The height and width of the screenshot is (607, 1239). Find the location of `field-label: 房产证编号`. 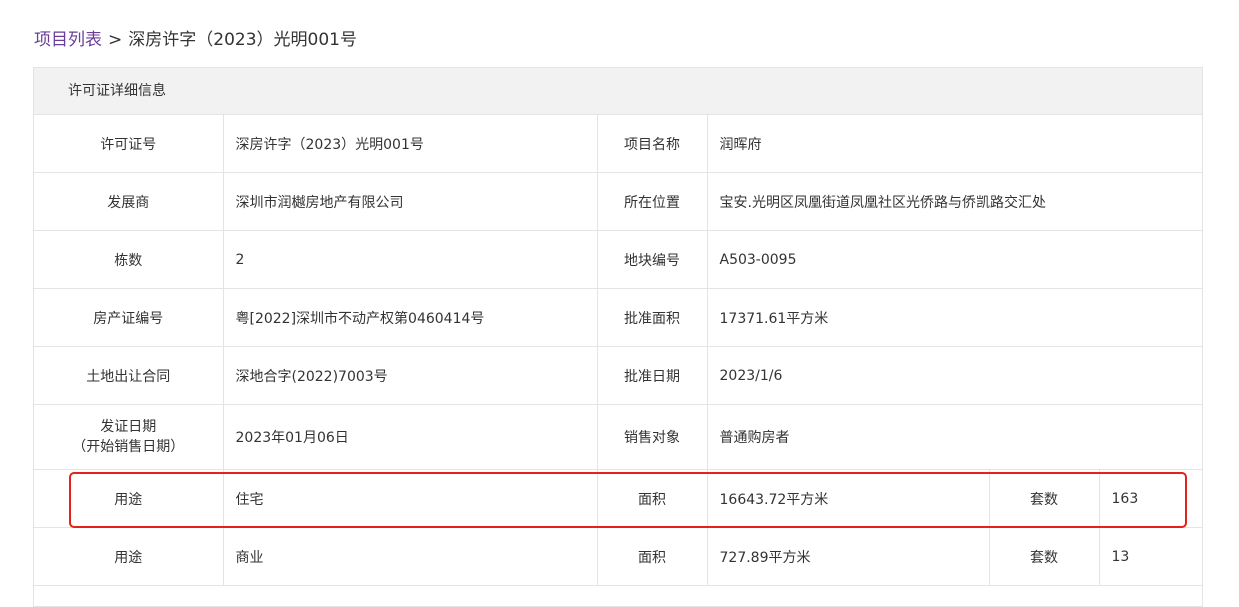

field-label: 房产证编号 is located at coordinates (129, 317).